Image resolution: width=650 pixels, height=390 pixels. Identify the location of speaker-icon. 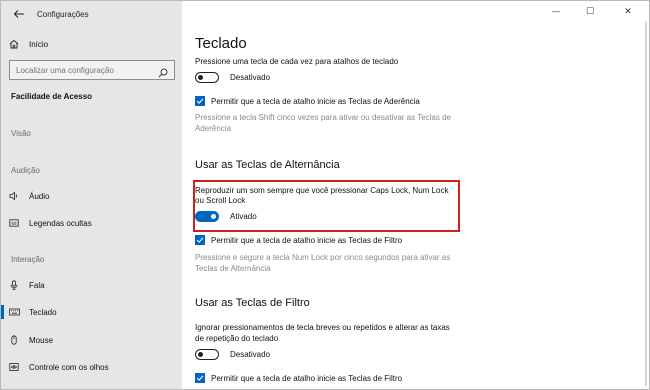
(18, 196).